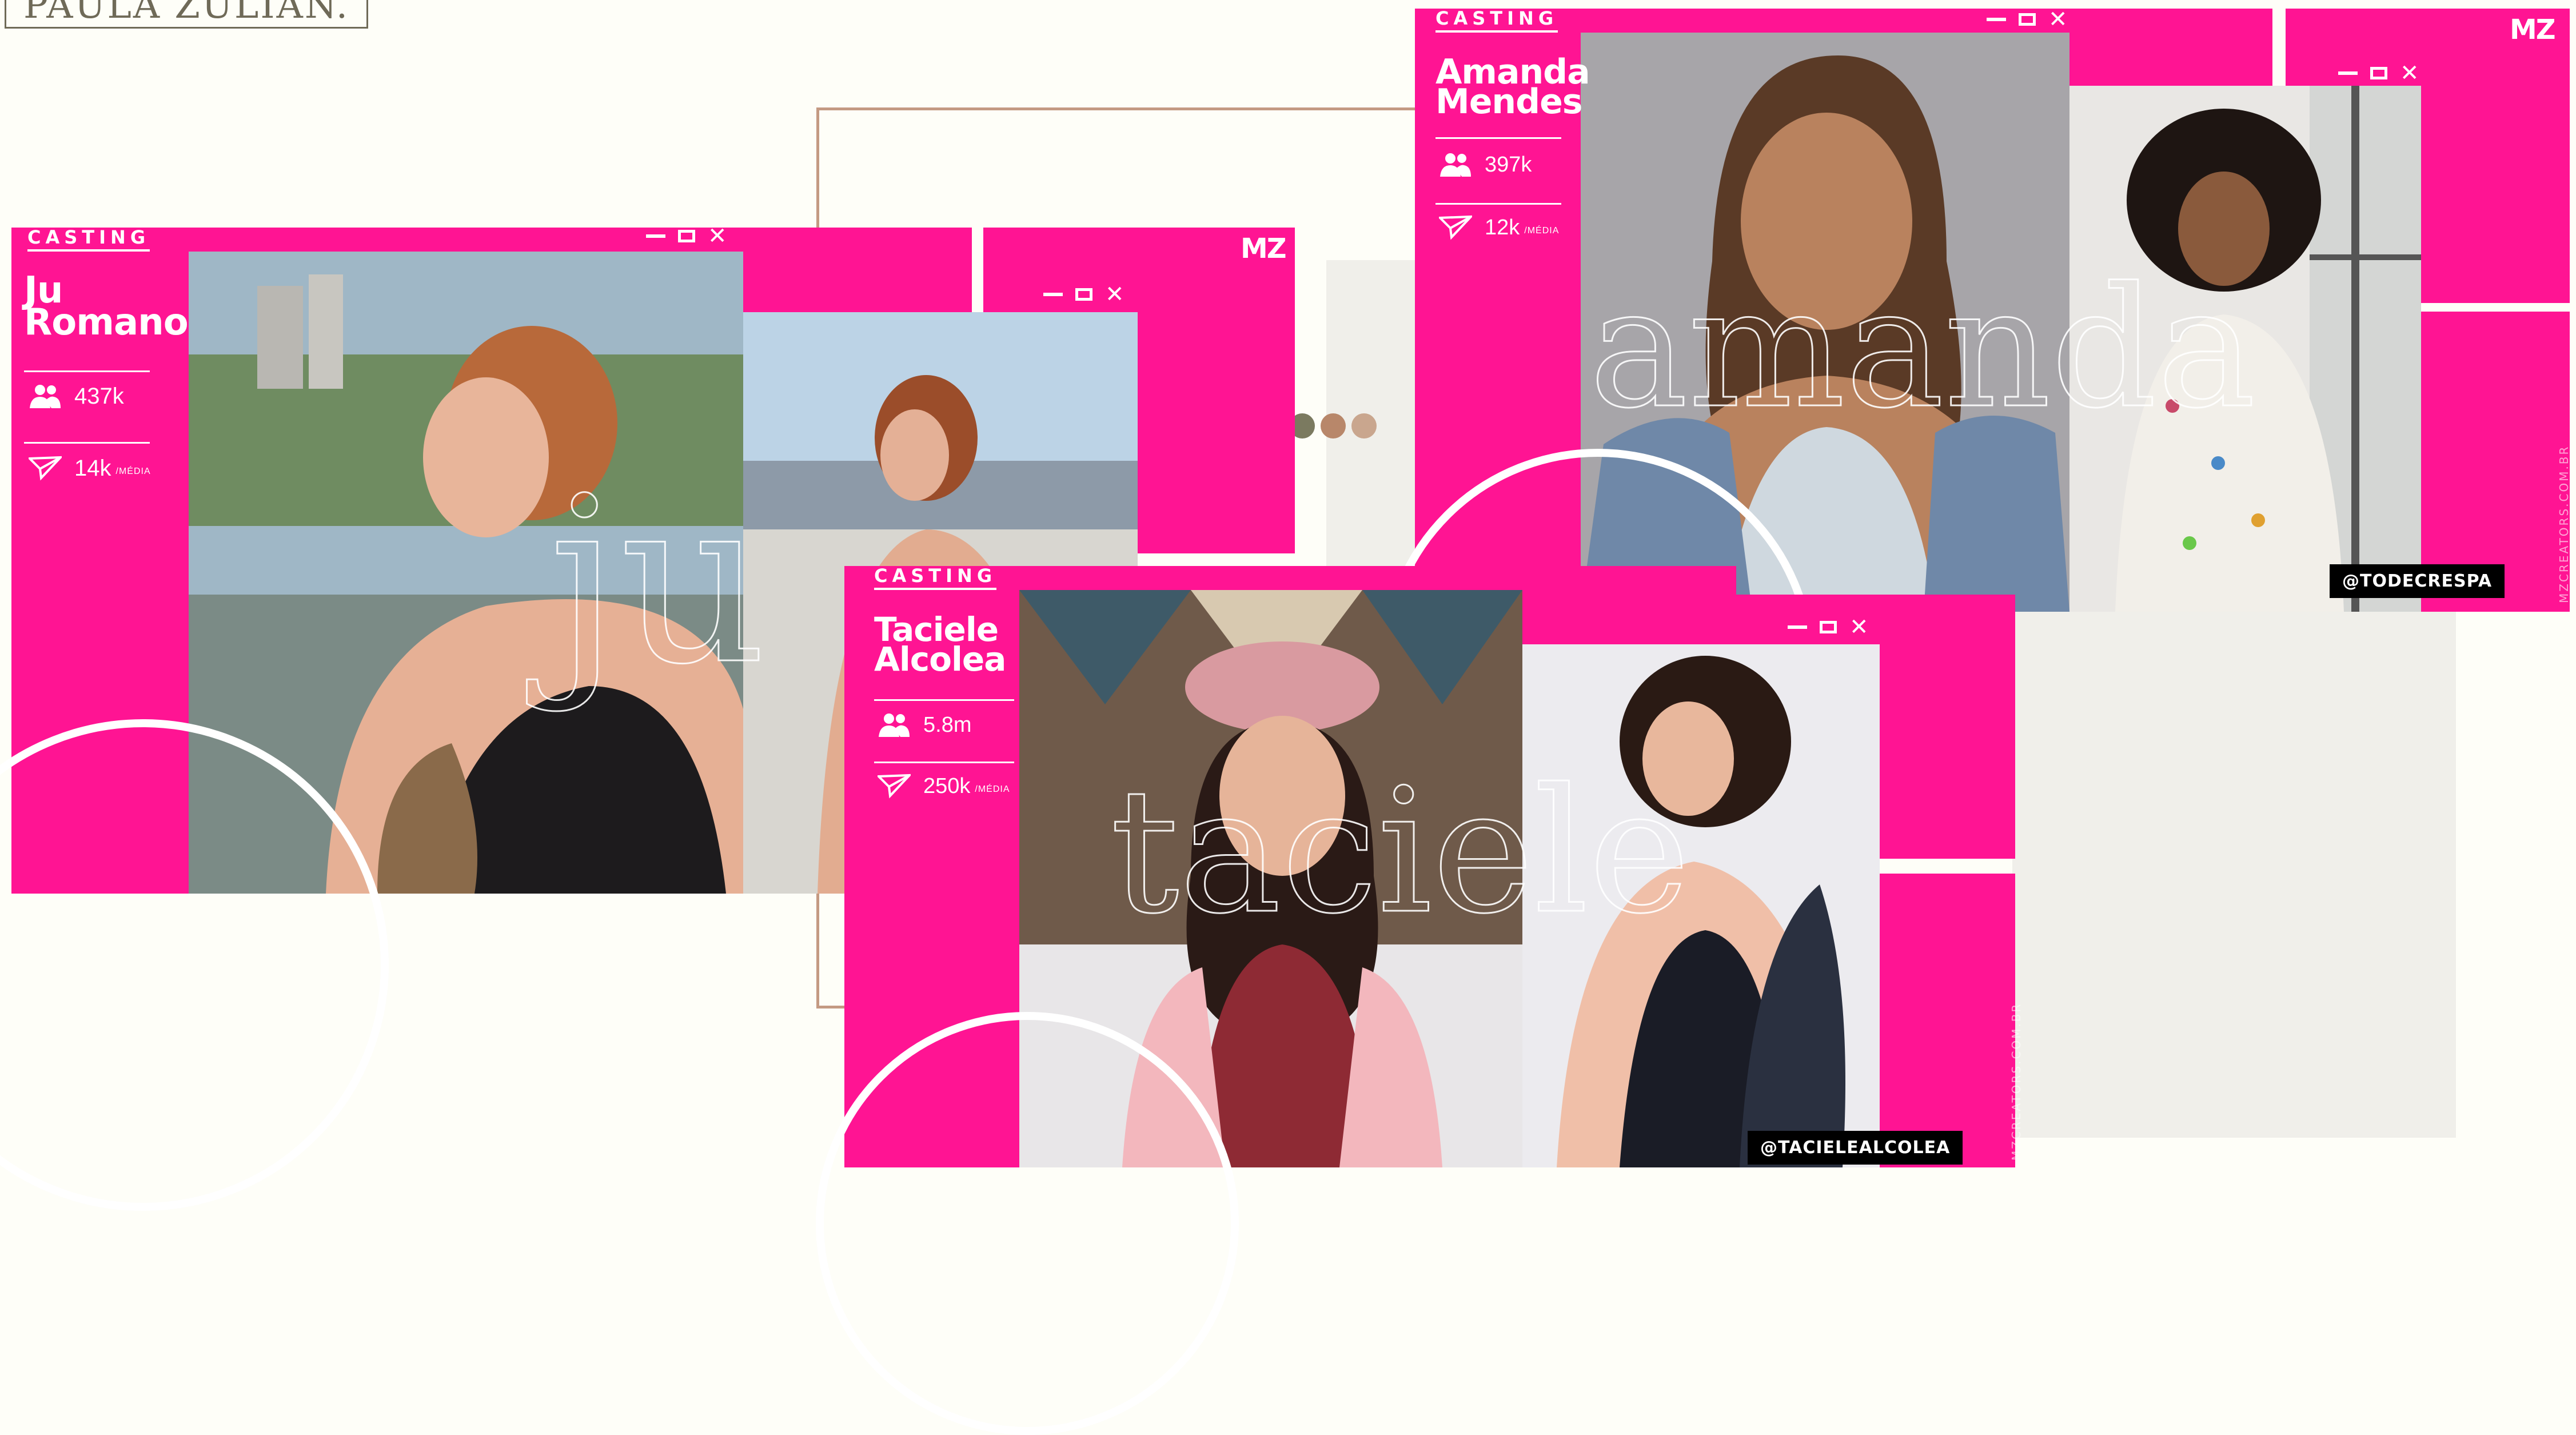  Describe the element at coordinates (977, 265) in the screenshot. I see `panel-gap` at that location.